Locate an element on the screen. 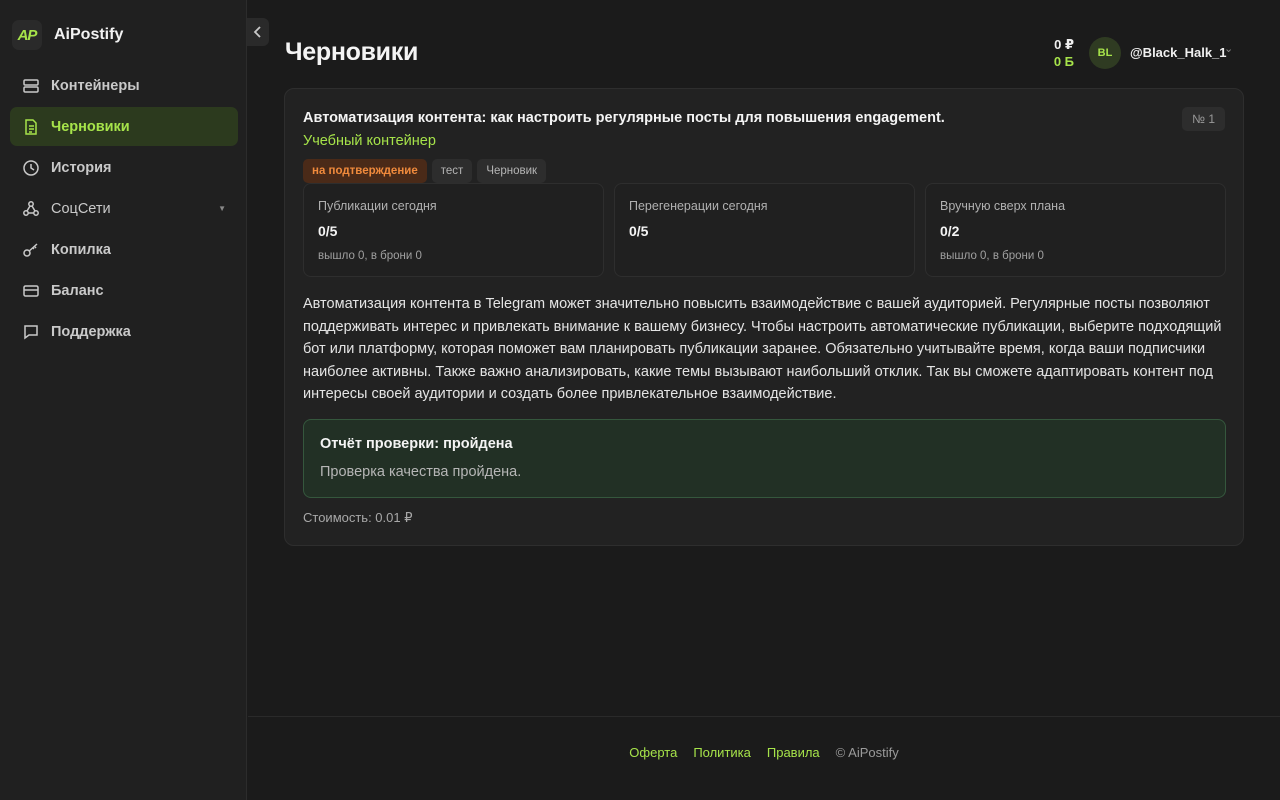 The width and height of the screenshot is (1280, 800). copyright: © AiPostify is located at coordinates (867, 752).